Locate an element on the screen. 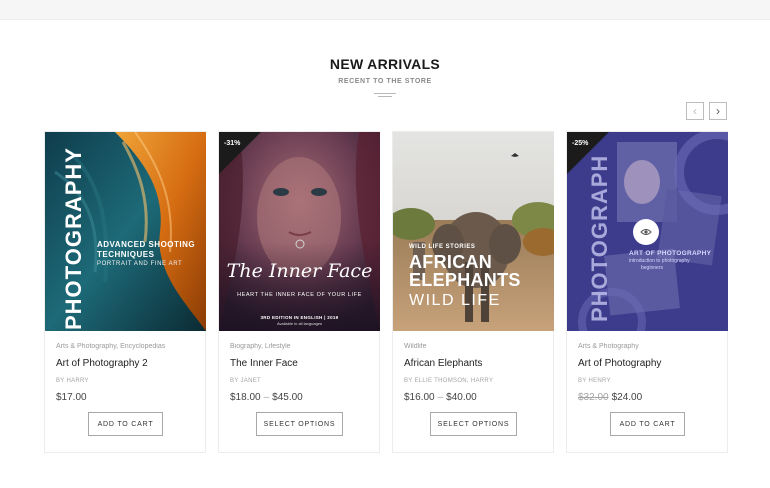 The height and width of the screenshot is (488, 770). cover-line-1: ART OF PHOTOGRAPHY is located at coordinates (670, 253).